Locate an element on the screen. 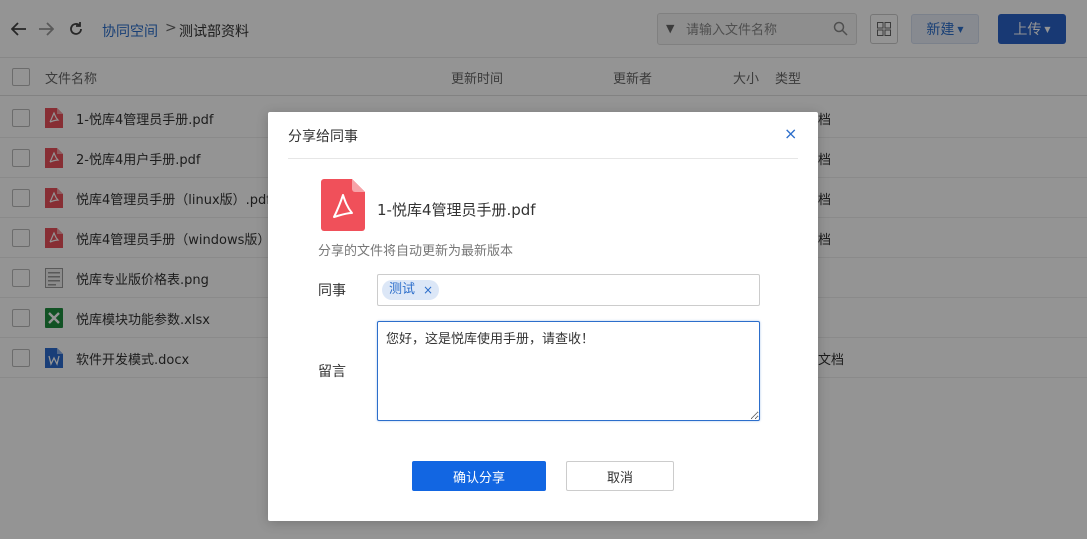  message-textarea: 您好，这是悦库使用手册，请查收！ is located at coordinates (568, 371).